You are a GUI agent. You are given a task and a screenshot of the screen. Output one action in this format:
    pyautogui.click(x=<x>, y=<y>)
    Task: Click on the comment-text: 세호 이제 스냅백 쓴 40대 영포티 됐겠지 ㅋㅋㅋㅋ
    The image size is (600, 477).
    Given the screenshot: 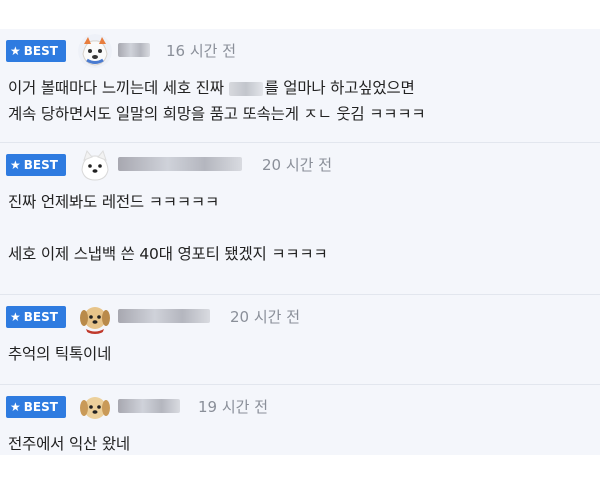 What is the action you would take?
    pyautogui.click(x=168, y=254)
    